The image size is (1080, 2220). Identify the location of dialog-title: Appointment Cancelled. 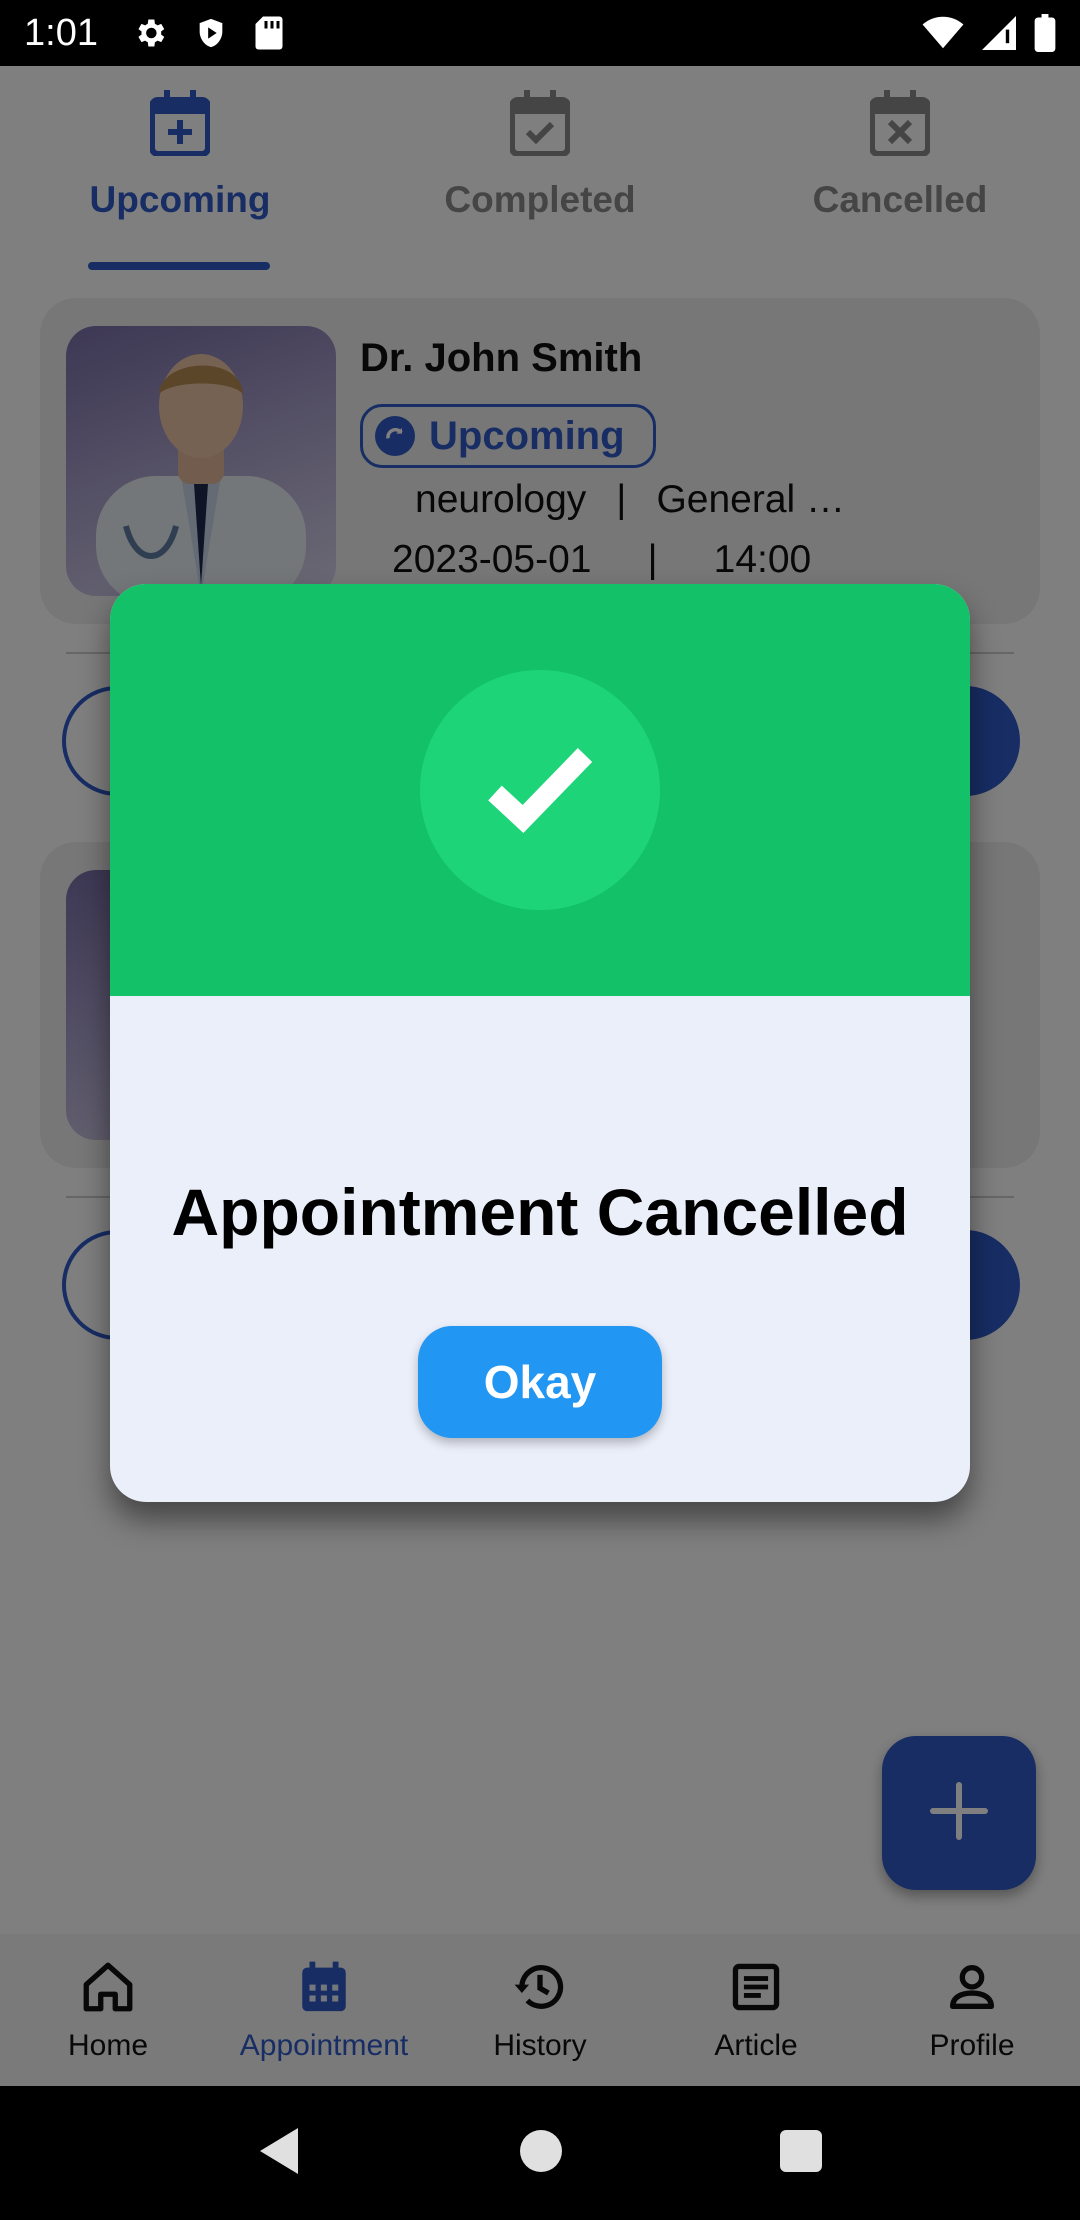
(540, 1212).